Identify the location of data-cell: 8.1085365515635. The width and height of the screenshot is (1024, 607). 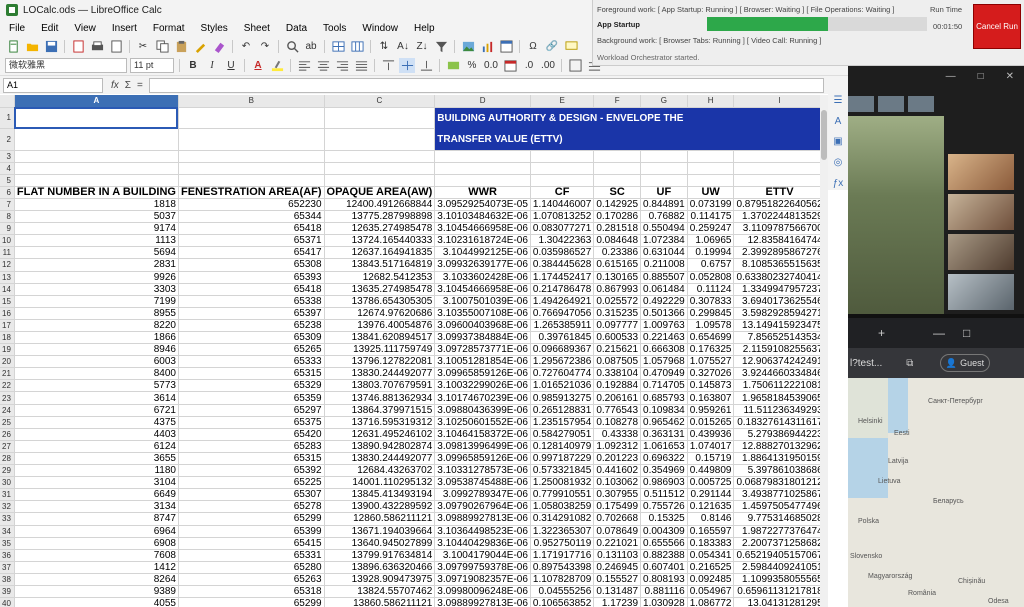
(776, 265).